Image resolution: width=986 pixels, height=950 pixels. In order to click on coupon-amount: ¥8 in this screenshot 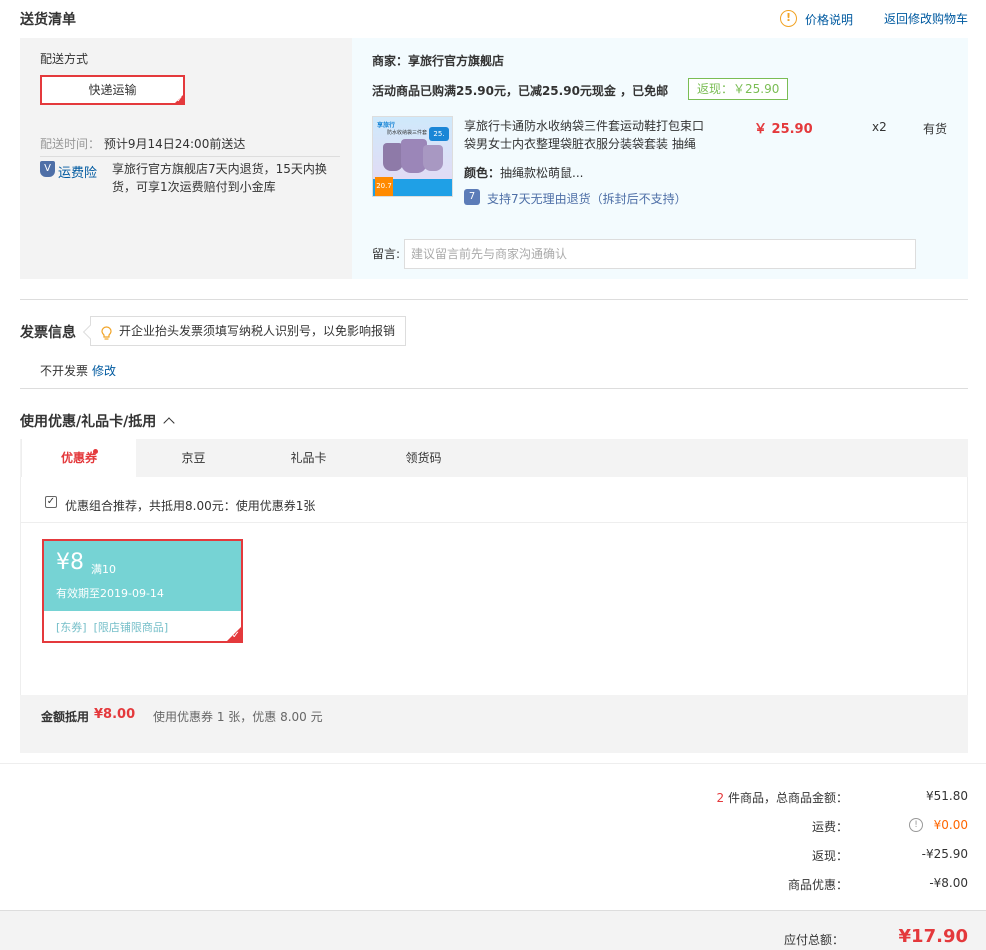, I will do `click(70, 562)`.